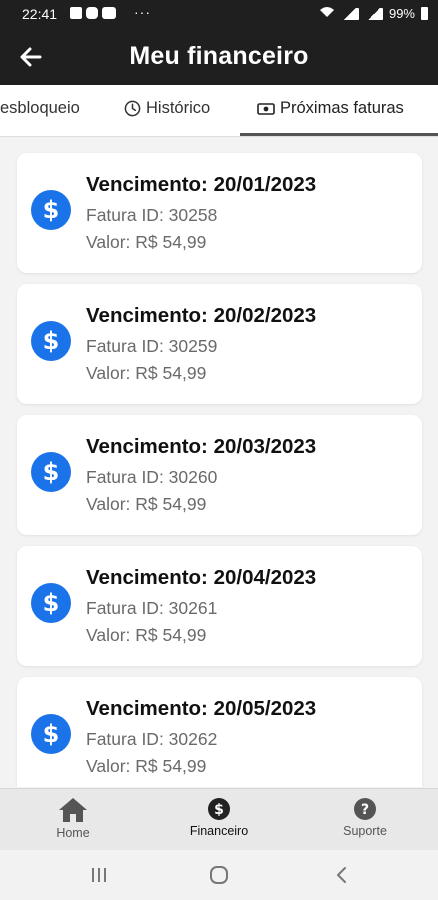 The width and height of the screenshot is (438, 900). What do you see at coordinates (266, 108) in the screenshot?
I see `cash-icon` at bounding box center [266, 108].